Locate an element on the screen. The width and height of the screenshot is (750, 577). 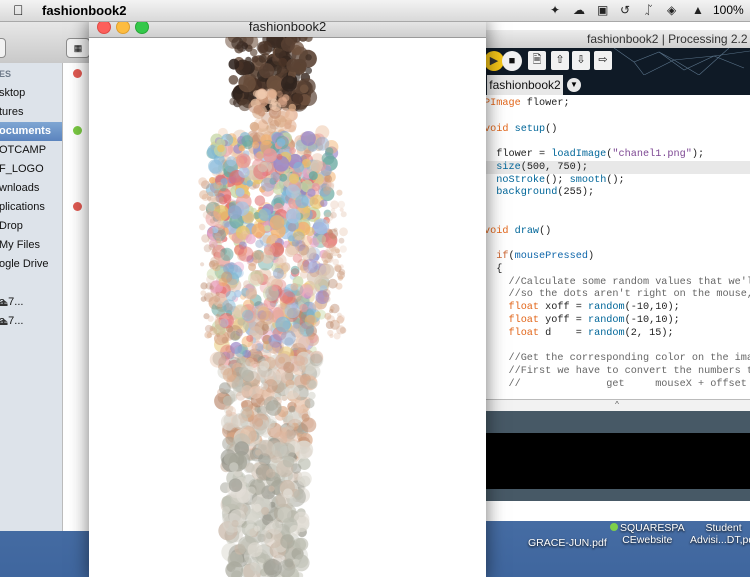
sidebar-item: My Files is located at coordinates (31, 245).